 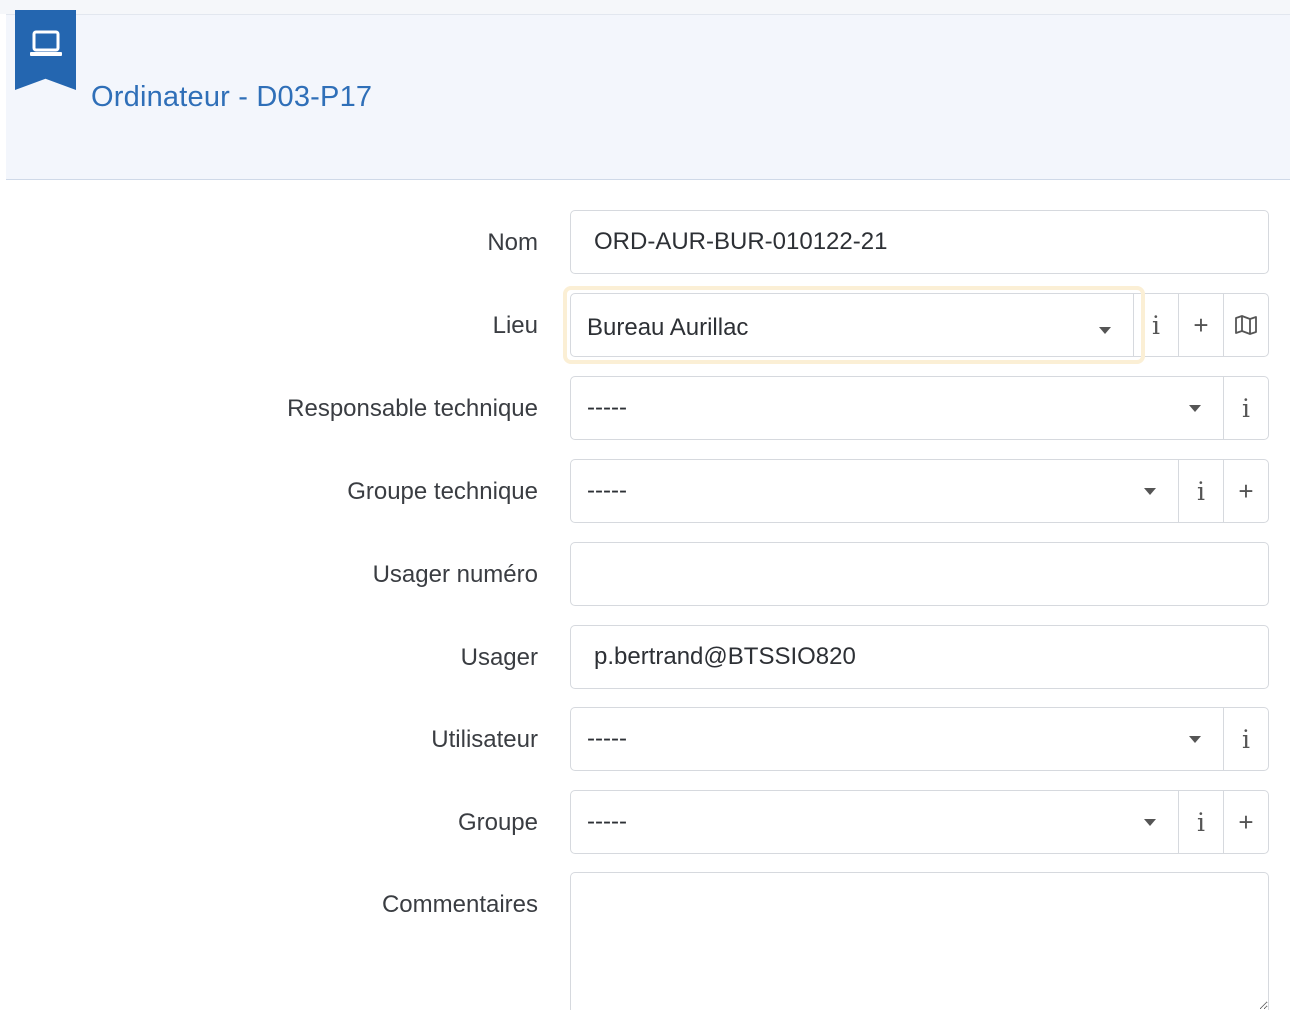 I want to click on groupe-technique-field: ----- i +, so click(x=919, y=491).